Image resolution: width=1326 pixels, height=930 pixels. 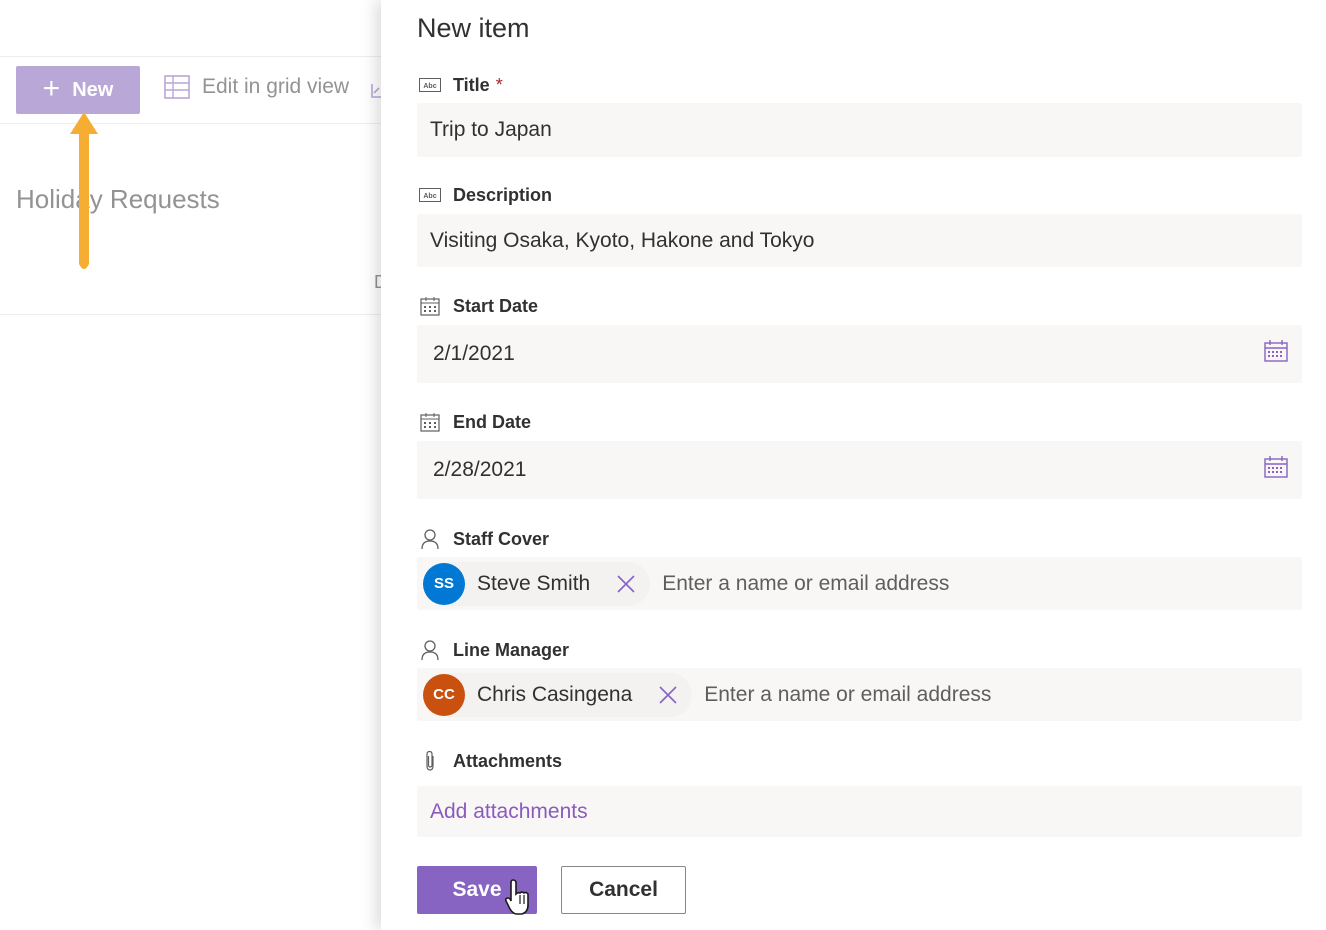 What do you see at coordinates (471, 84) in the screenshot?
I see `title-label-text: Title` at bounding box center [471, 84].